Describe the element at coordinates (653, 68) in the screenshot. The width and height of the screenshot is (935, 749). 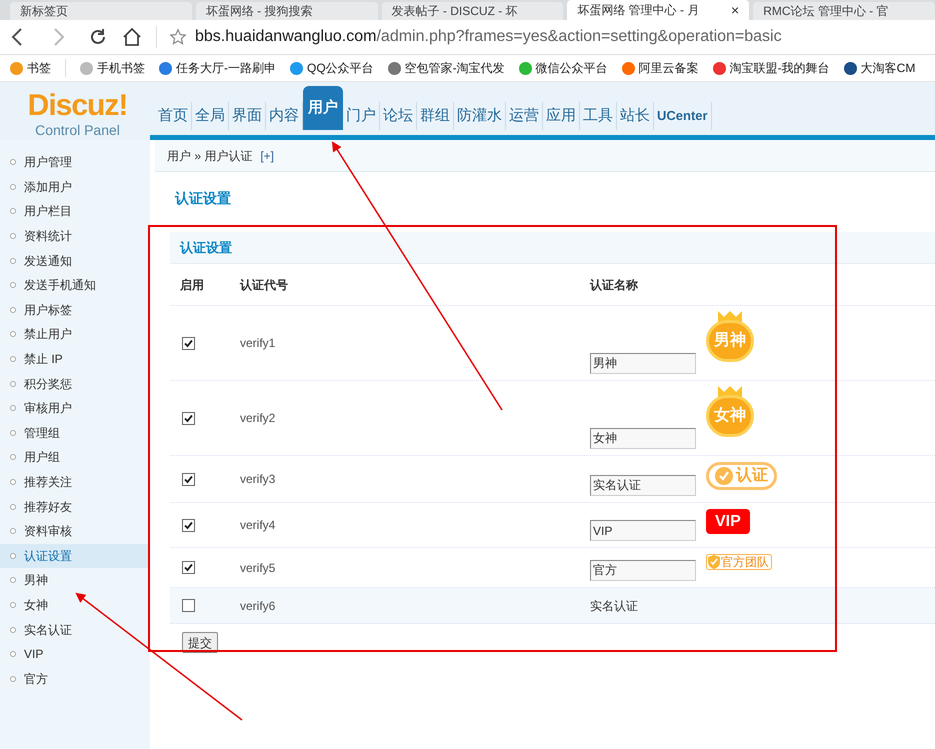
I see `bookmark-link: 阿里云备案` at that location.